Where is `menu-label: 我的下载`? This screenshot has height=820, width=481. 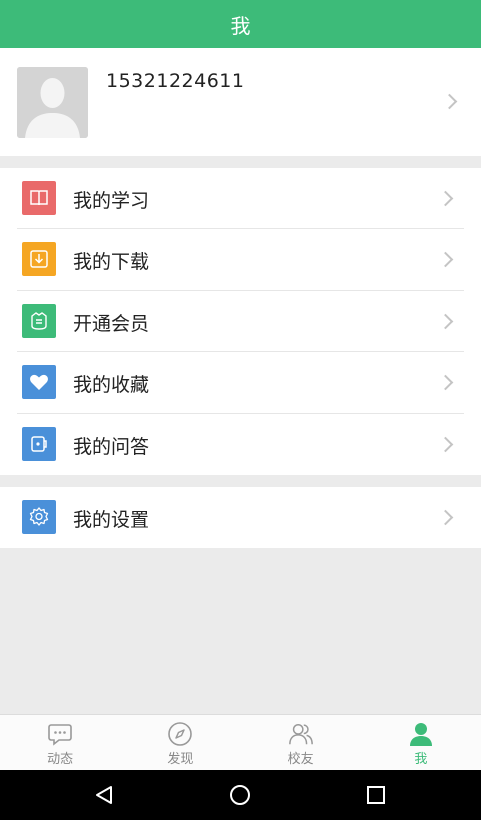 menu-label: 我的下载 is located at coordinates (111, 262).